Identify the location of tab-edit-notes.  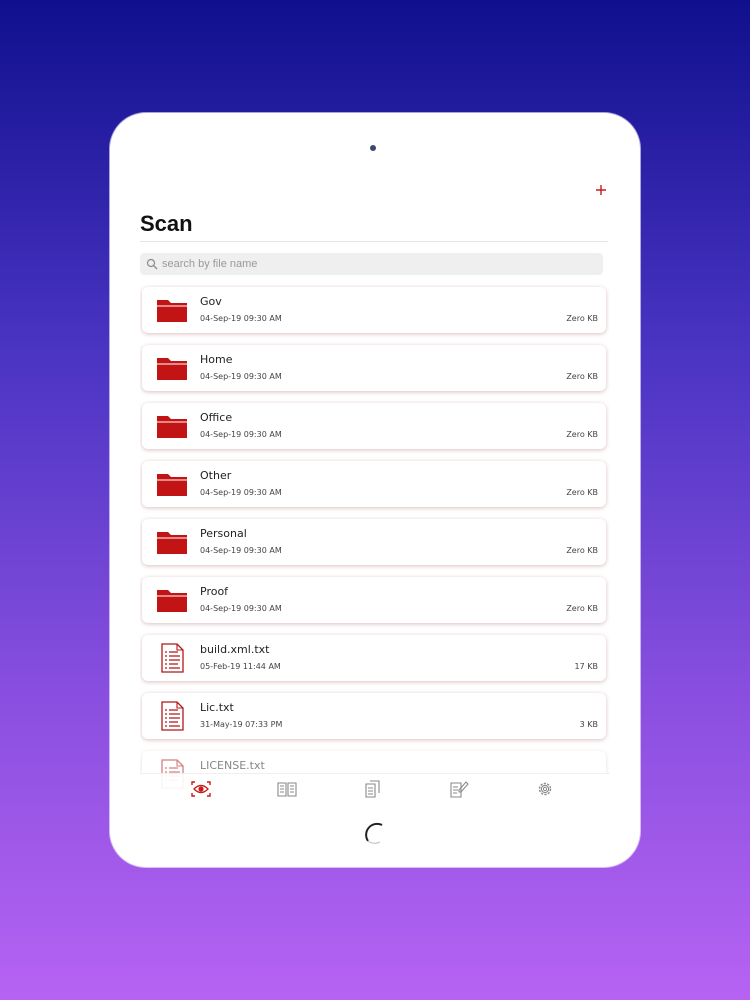
(459, 789).